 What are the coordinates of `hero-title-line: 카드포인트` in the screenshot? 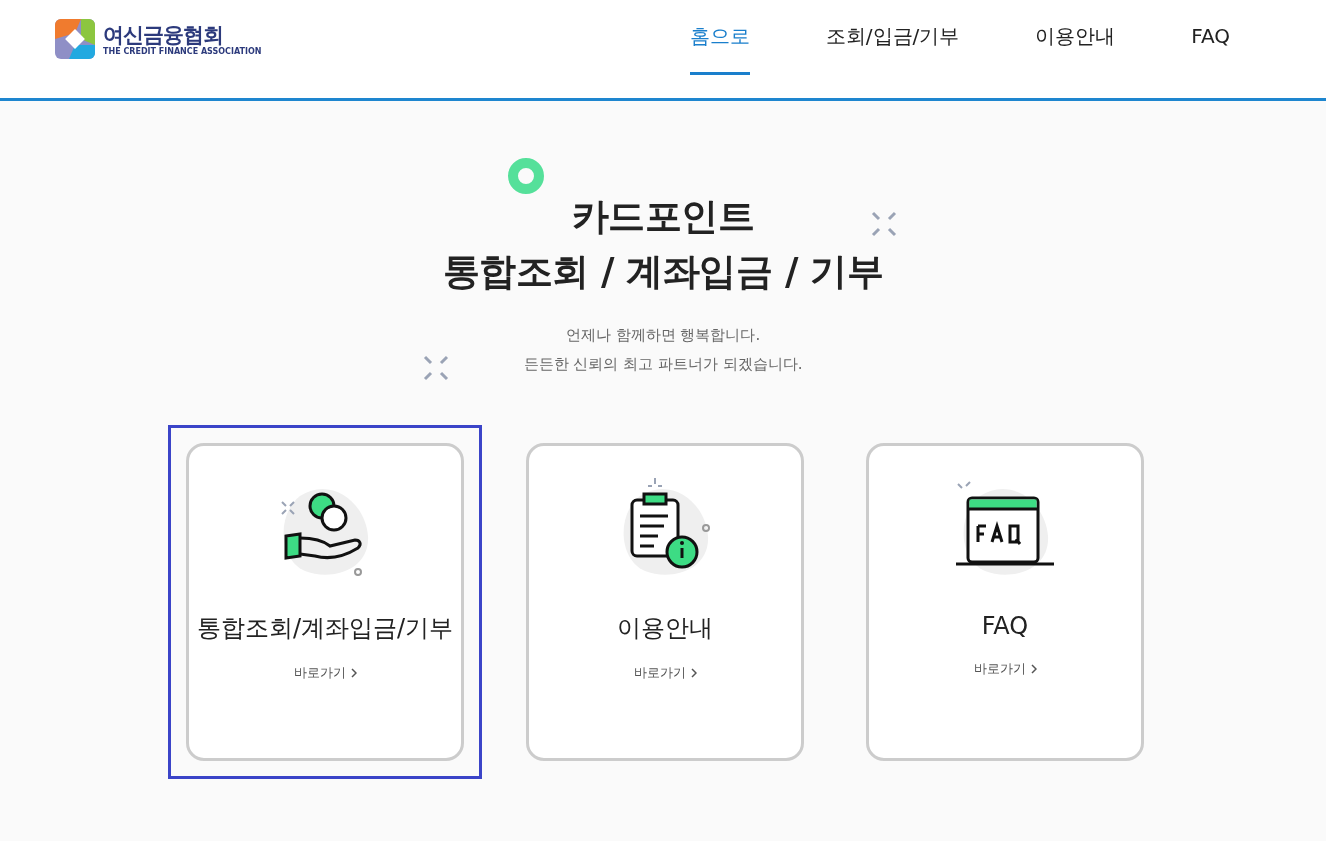 It's located at (663, 217).